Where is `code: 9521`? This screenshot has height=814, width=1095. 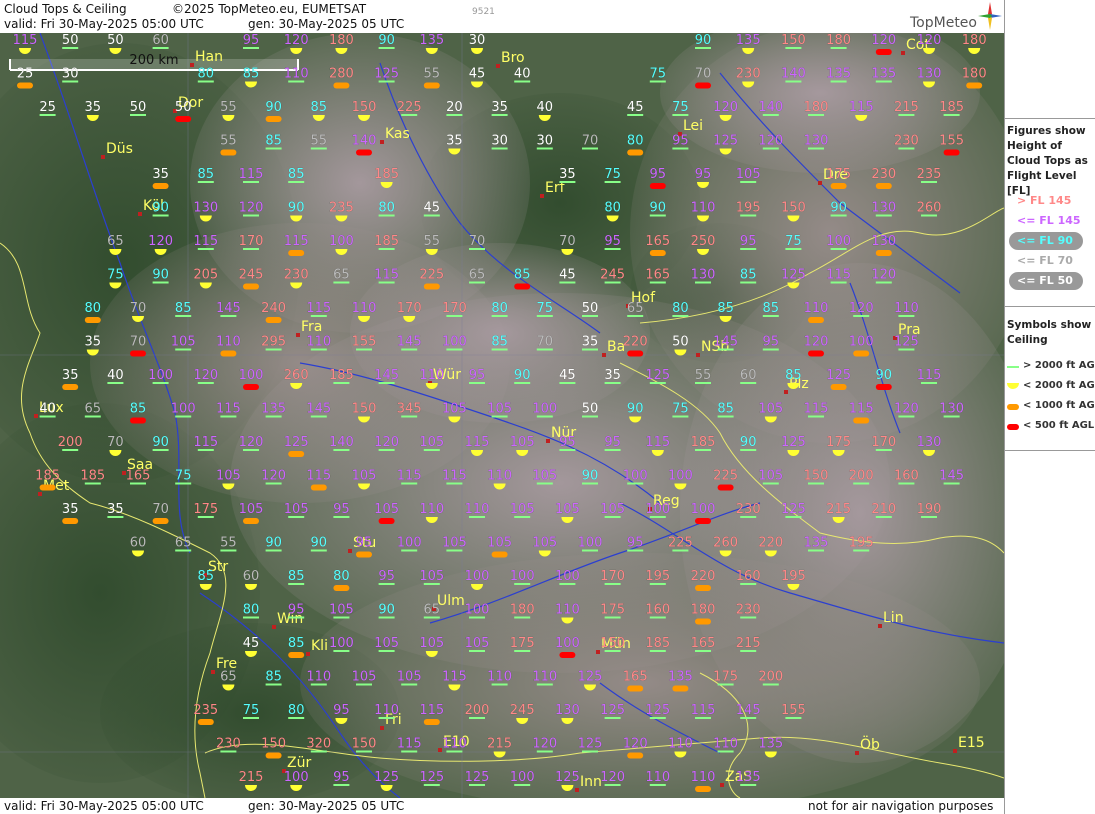 code: 9521 is located at coordinates (483, 12).